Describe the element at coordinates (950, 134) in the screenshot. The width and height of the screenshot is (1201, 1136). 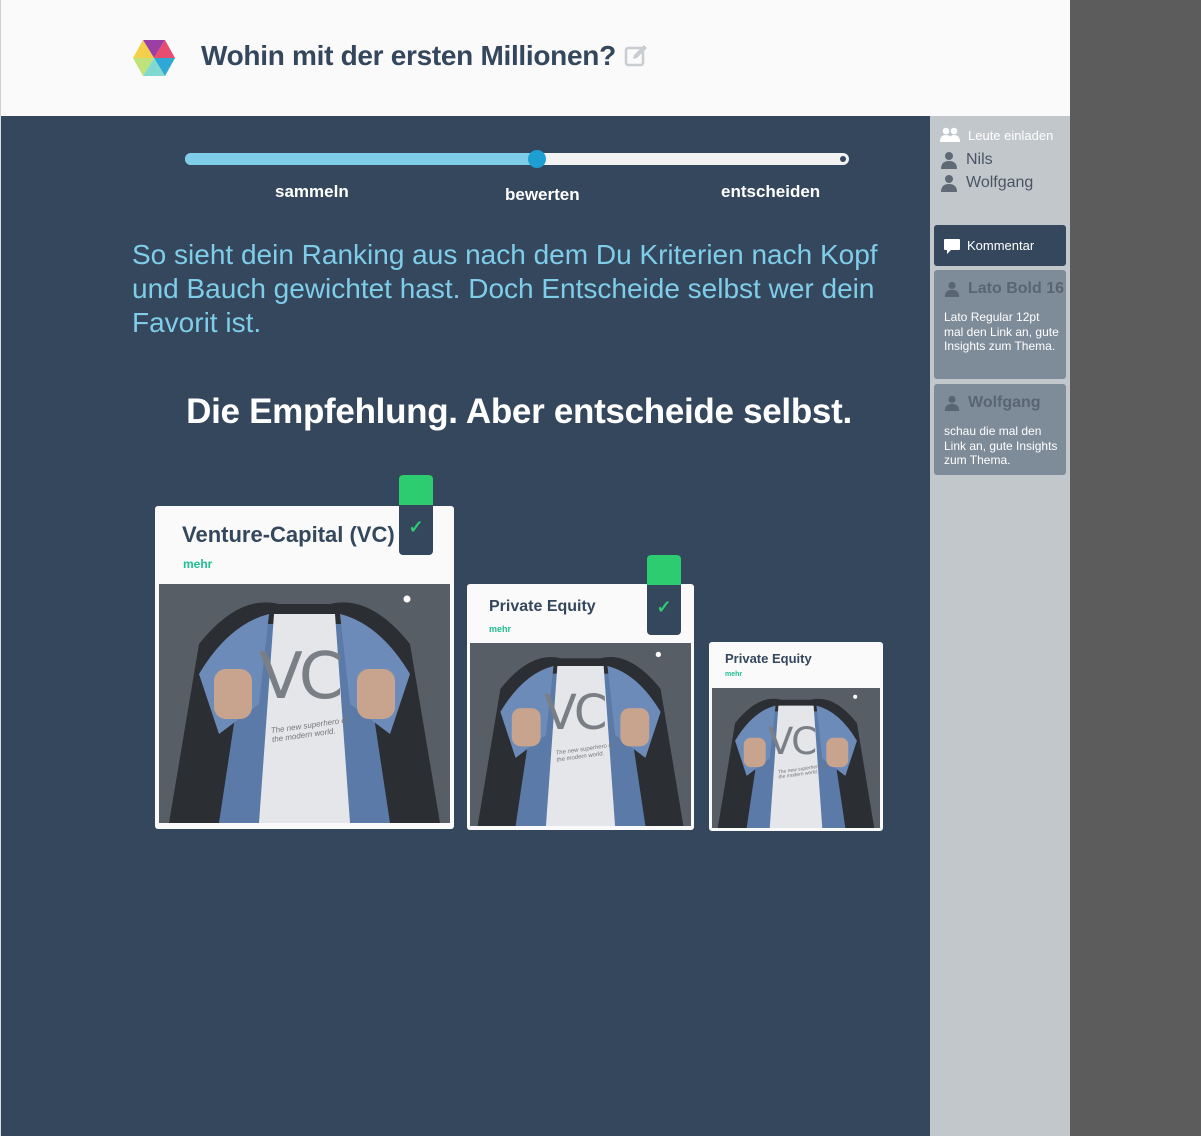
I see `people-icon` at that location.